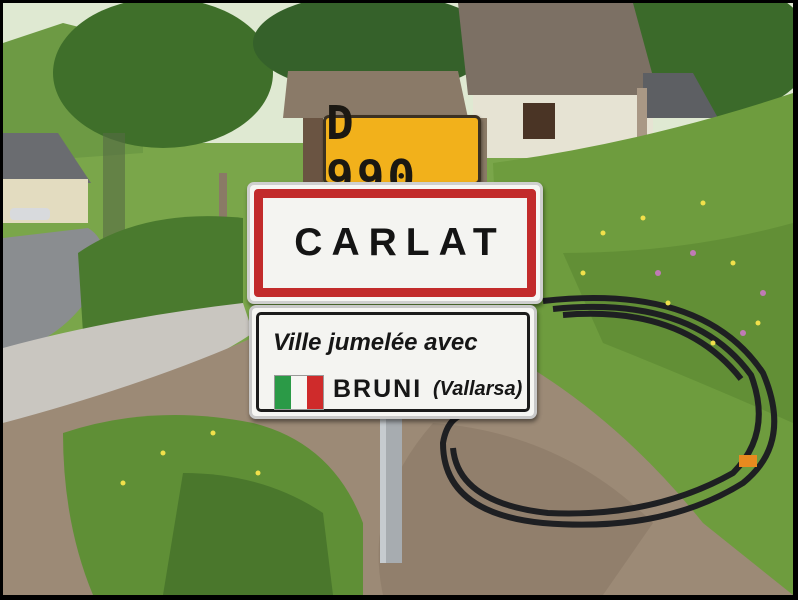  I want to click on town-name: CARLAT, so click(400, 242).